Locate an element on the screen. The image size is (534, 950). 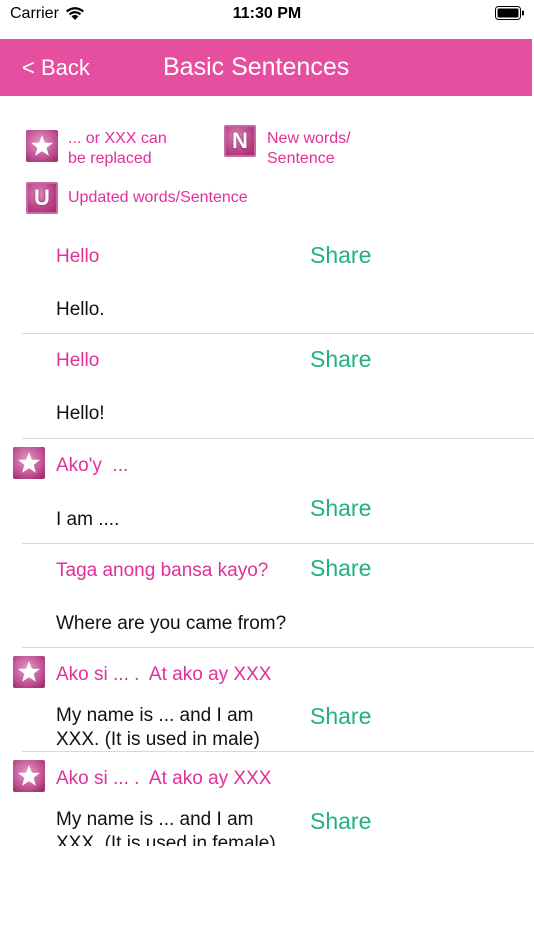
translation-text: Hello. is located at coordinates (80, 309).